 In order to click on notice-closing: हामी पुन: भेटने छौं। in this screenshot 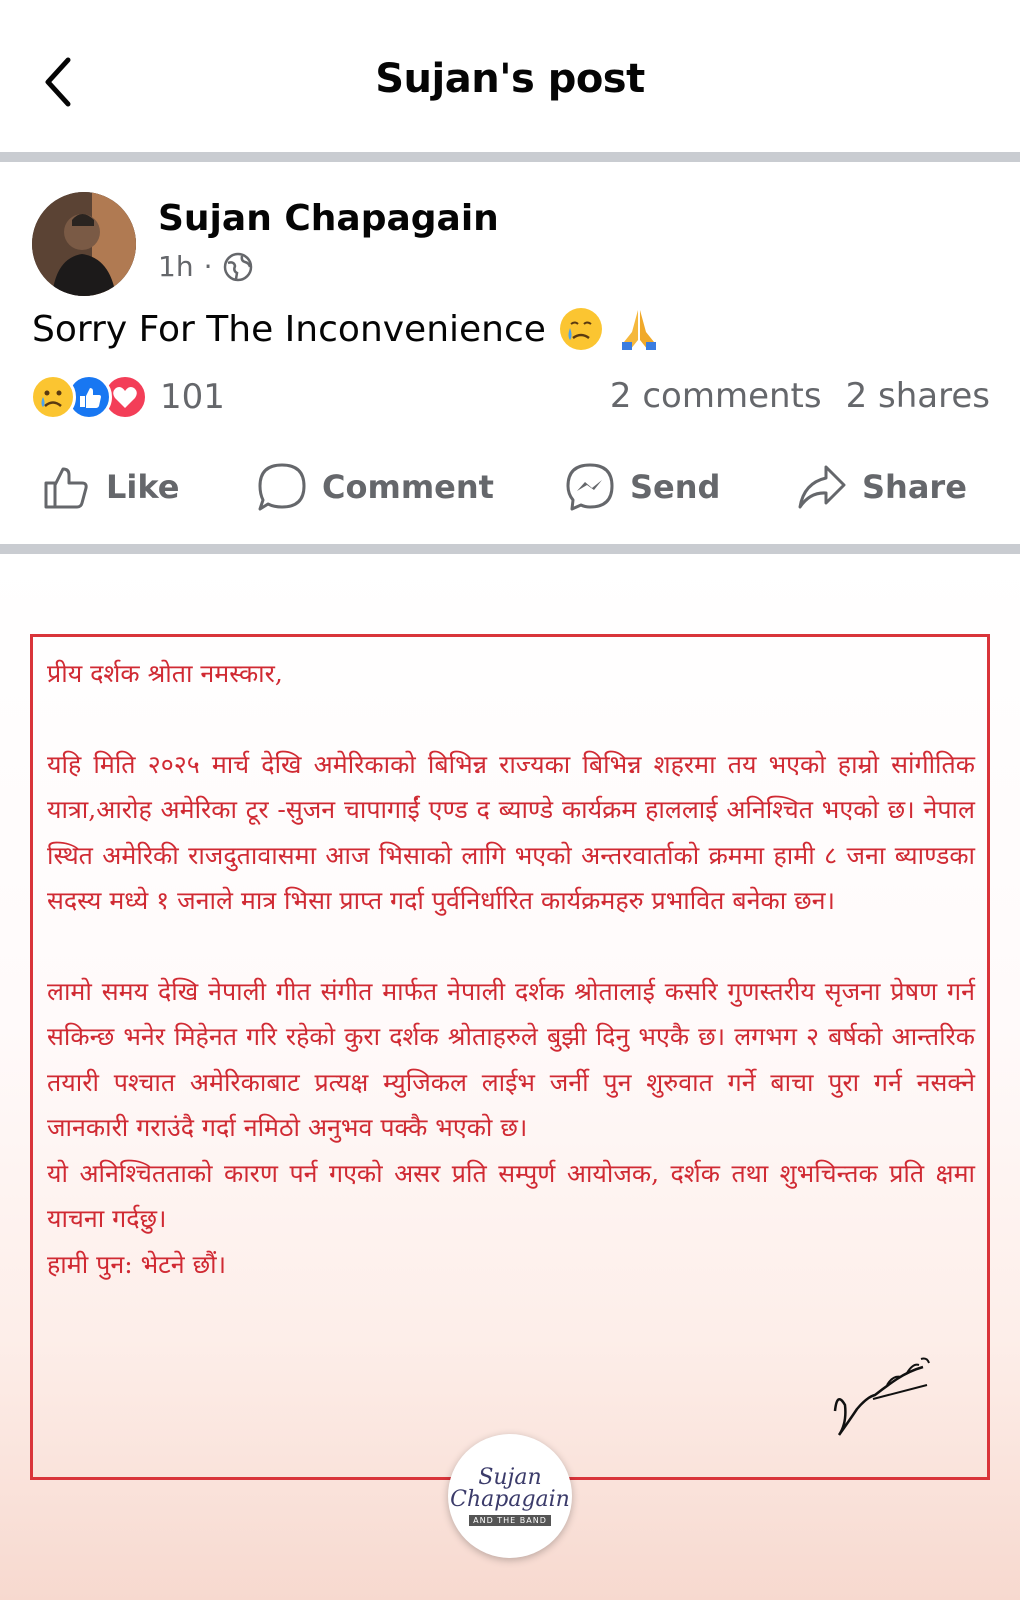, I will do `click(137, 1264)`.